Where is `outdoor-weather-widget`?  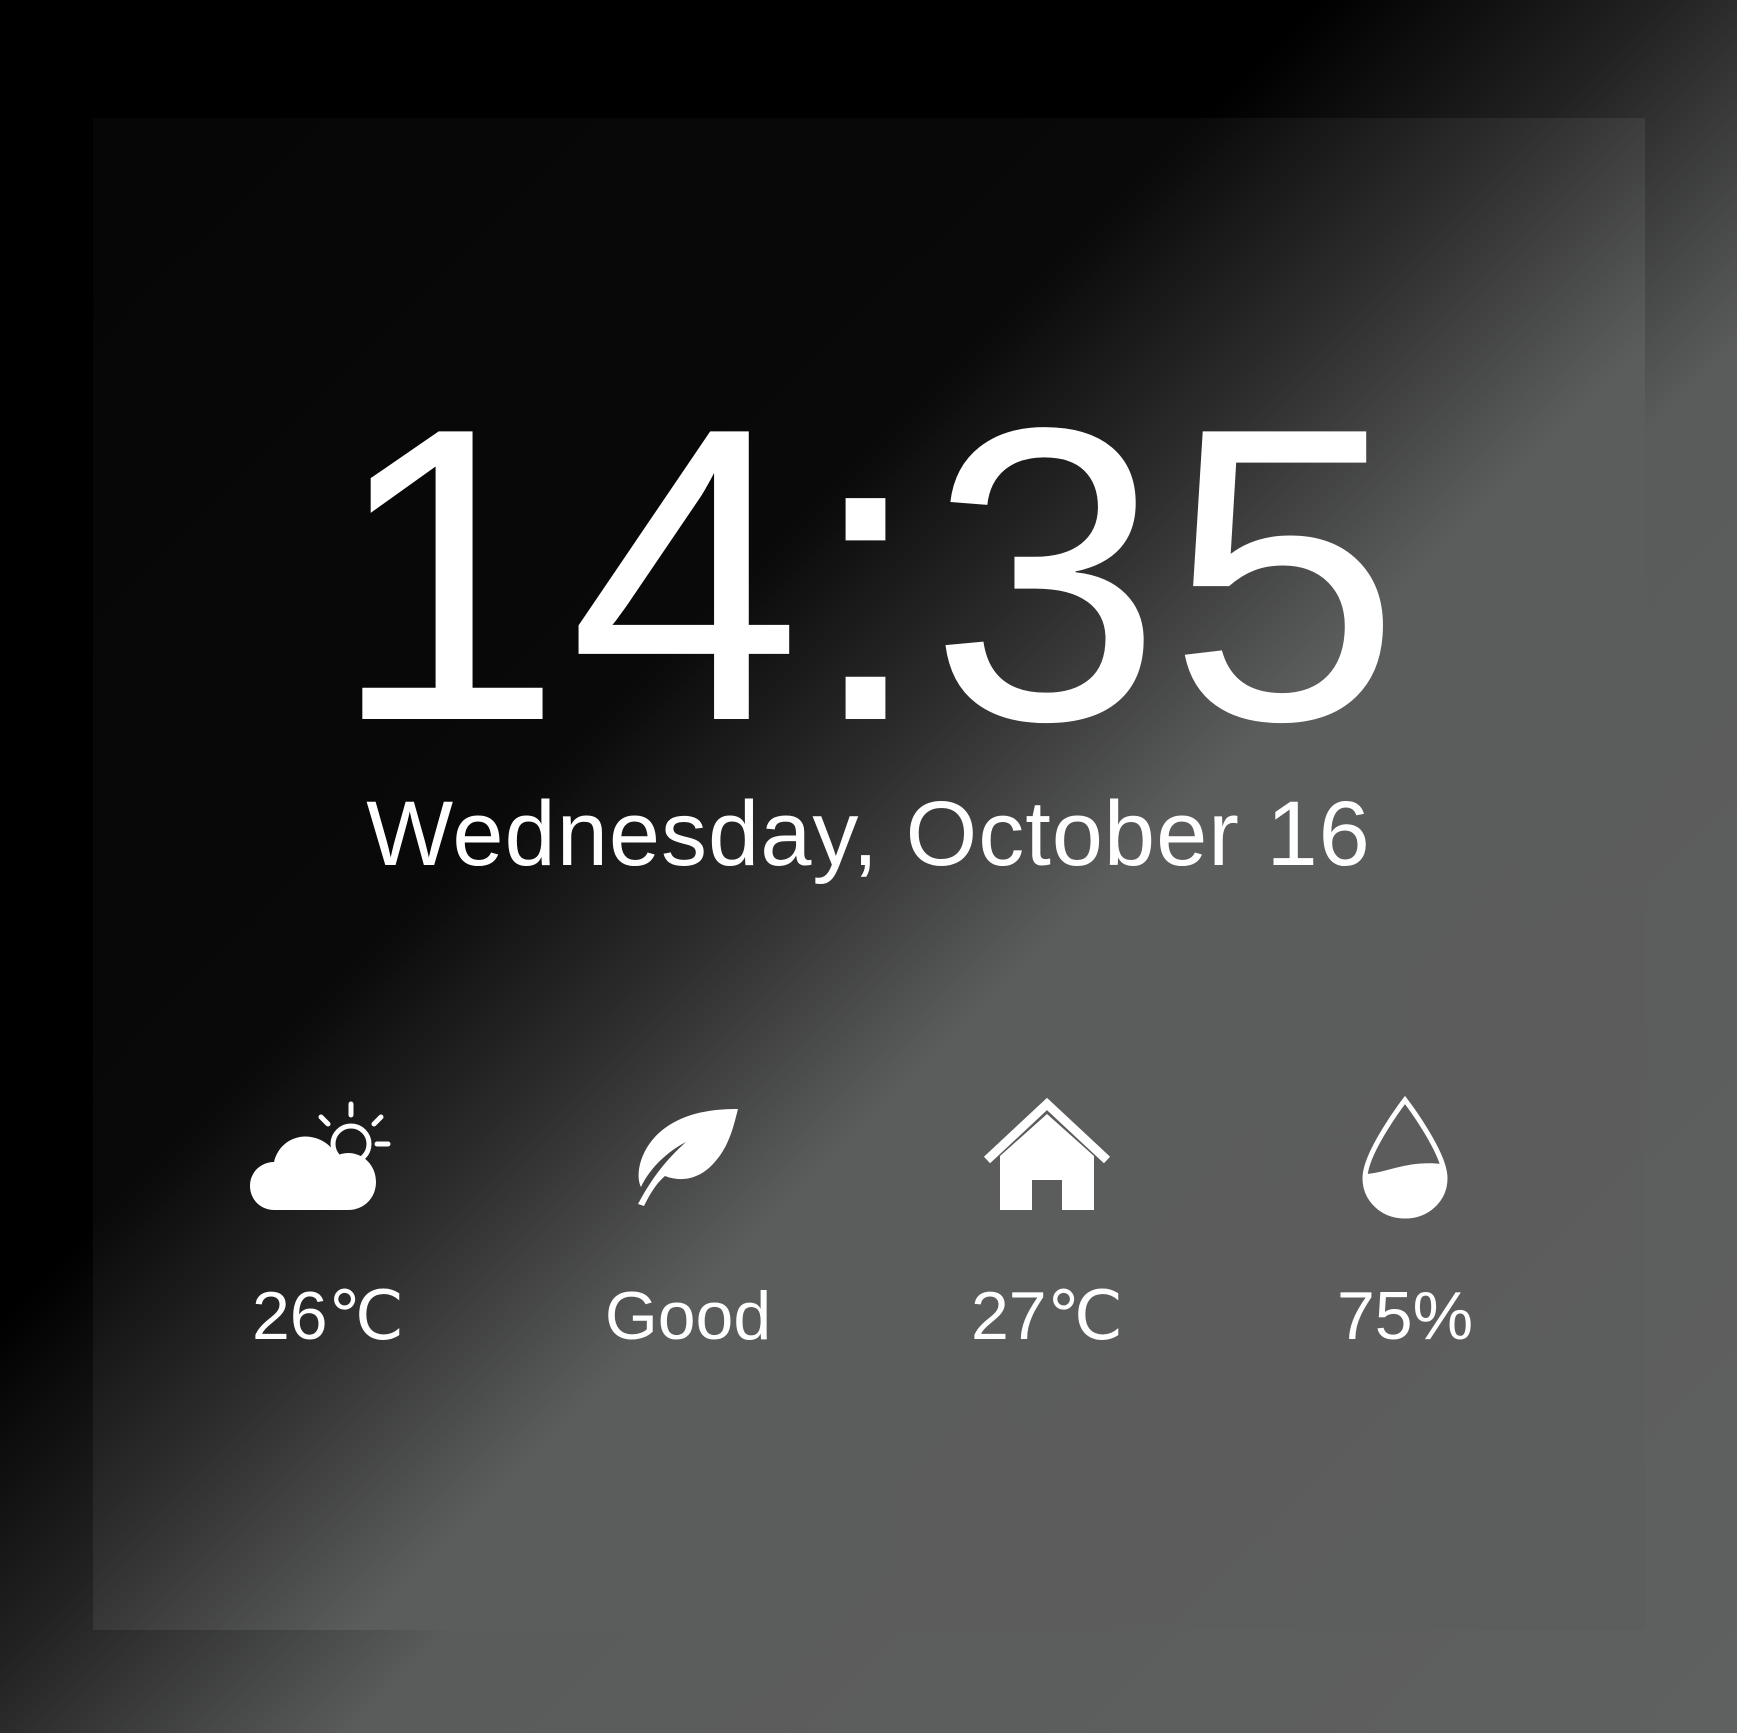 outdoor-weather-widget is located at coordinates (328, 1157).